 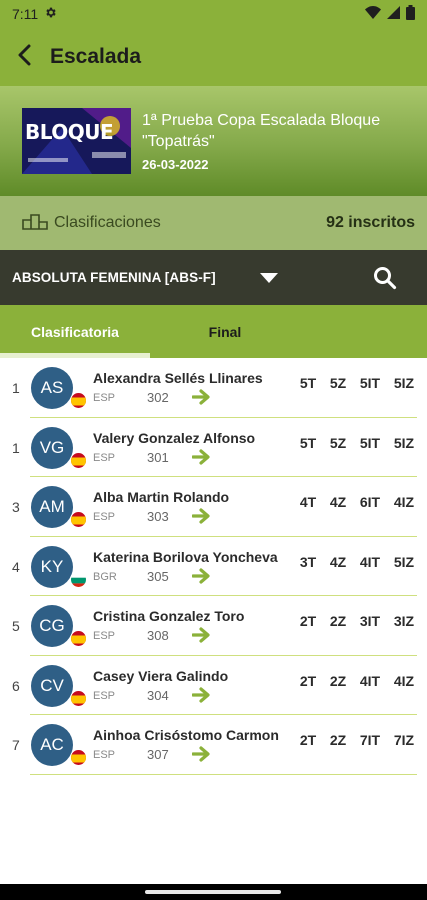 I want to click on registered-count: 92 inscritos, so click(x=370, y=222).